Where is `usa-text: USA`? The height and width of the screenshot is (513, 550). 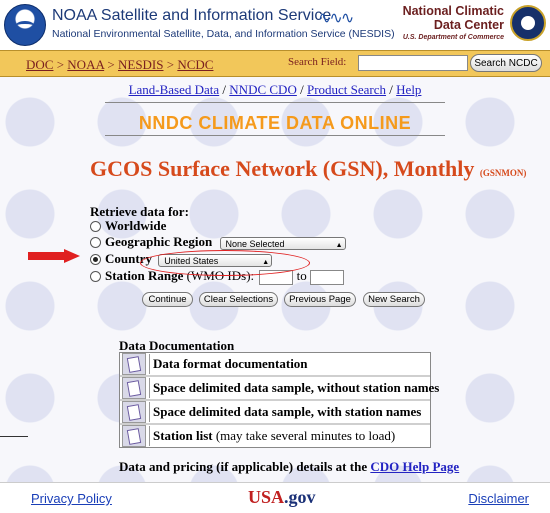
usa-text: USA is located at coordinates (266, 497).